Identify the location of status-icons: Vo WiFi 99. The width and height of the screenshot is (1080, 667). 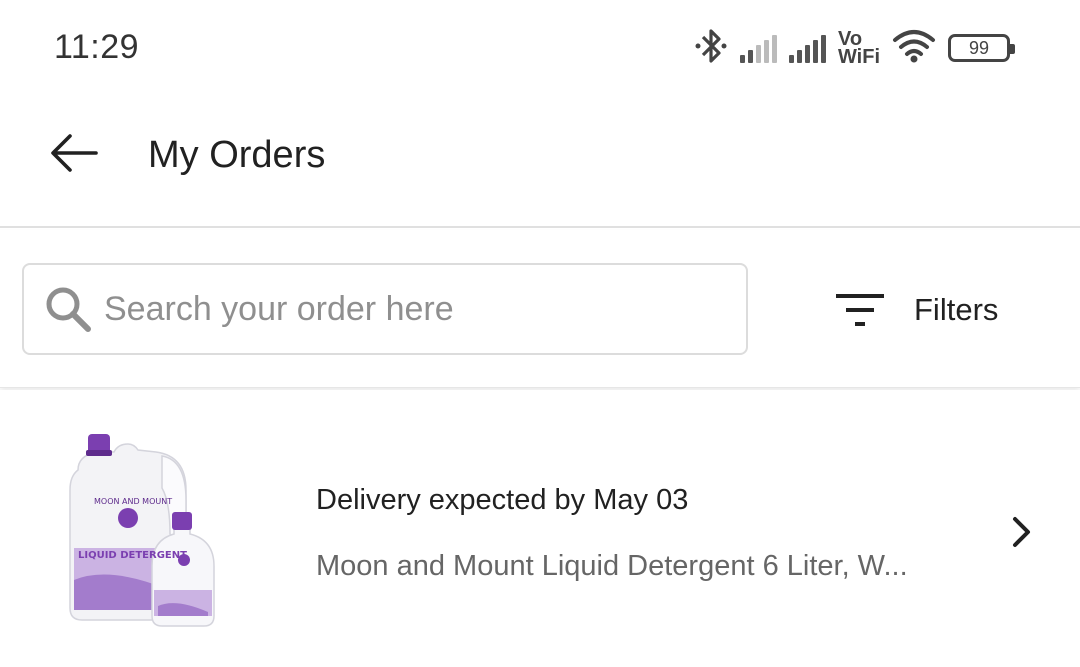
(854, 48).